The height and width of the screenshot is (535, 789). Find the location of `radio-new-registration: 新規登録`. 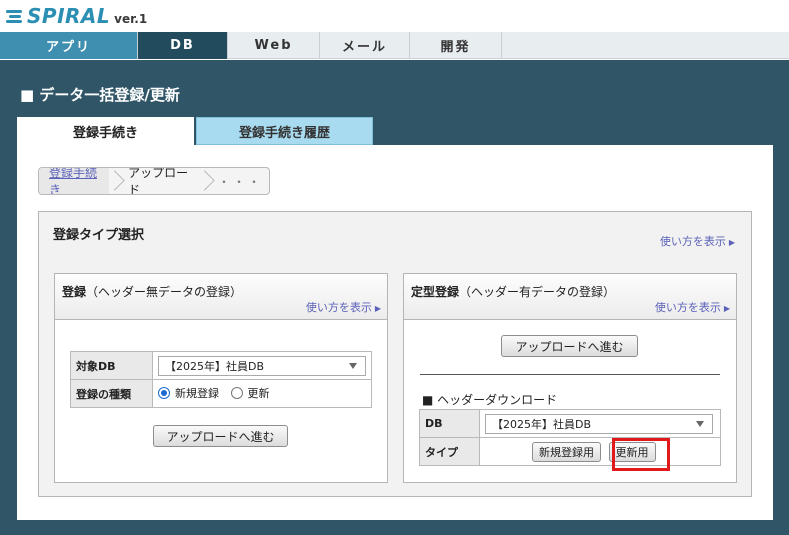

radio-new-registration: 新規登録 is located at coordinates (188, 393).